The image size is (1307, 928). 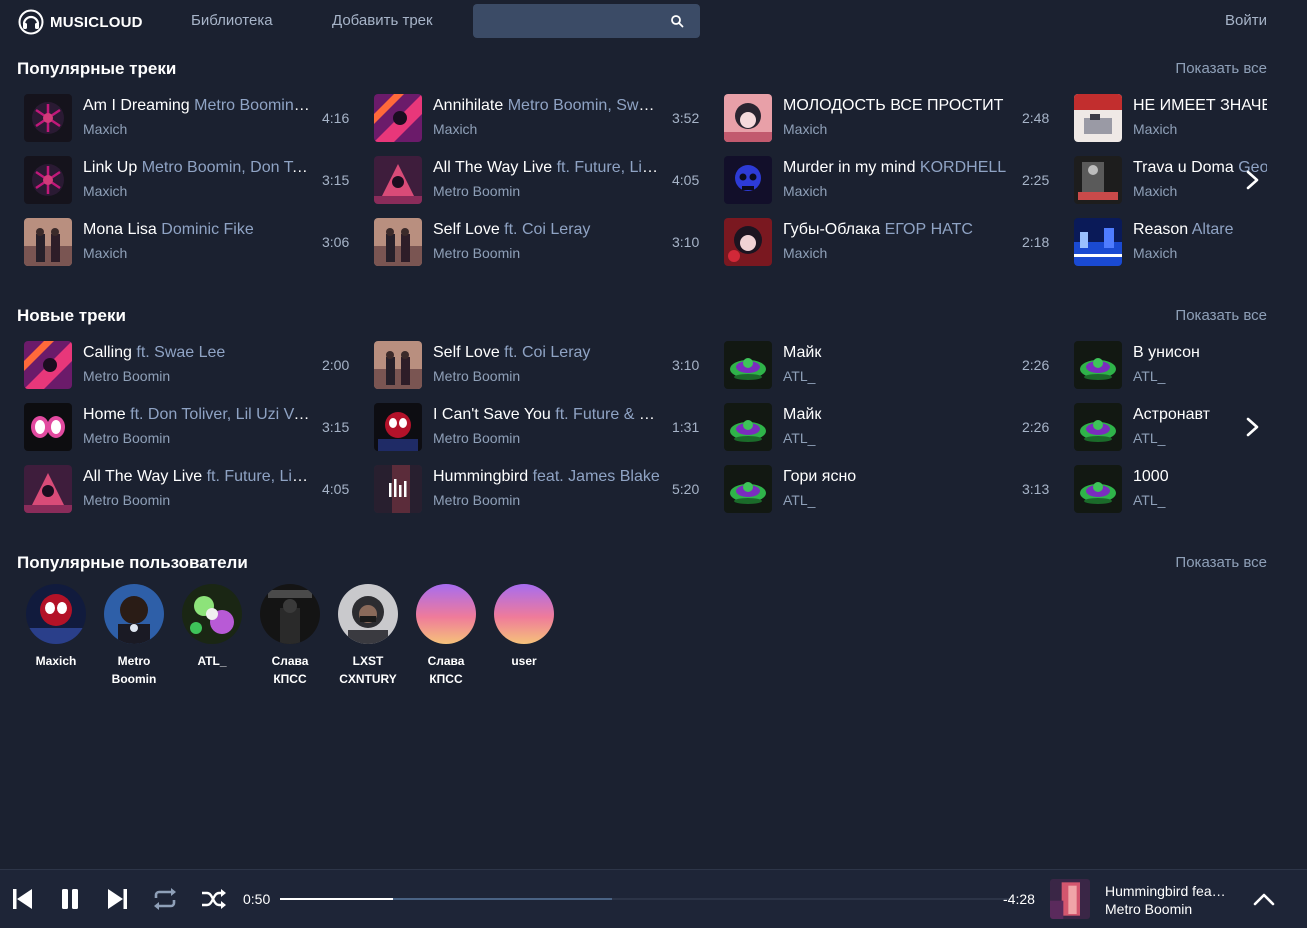 What do you see at coordinates (537, 365) in the screenshot?
I see `new-track-item: Self Love ft. Coi Leray Metro Boomin 3:10` at bounding box center [537, 365].